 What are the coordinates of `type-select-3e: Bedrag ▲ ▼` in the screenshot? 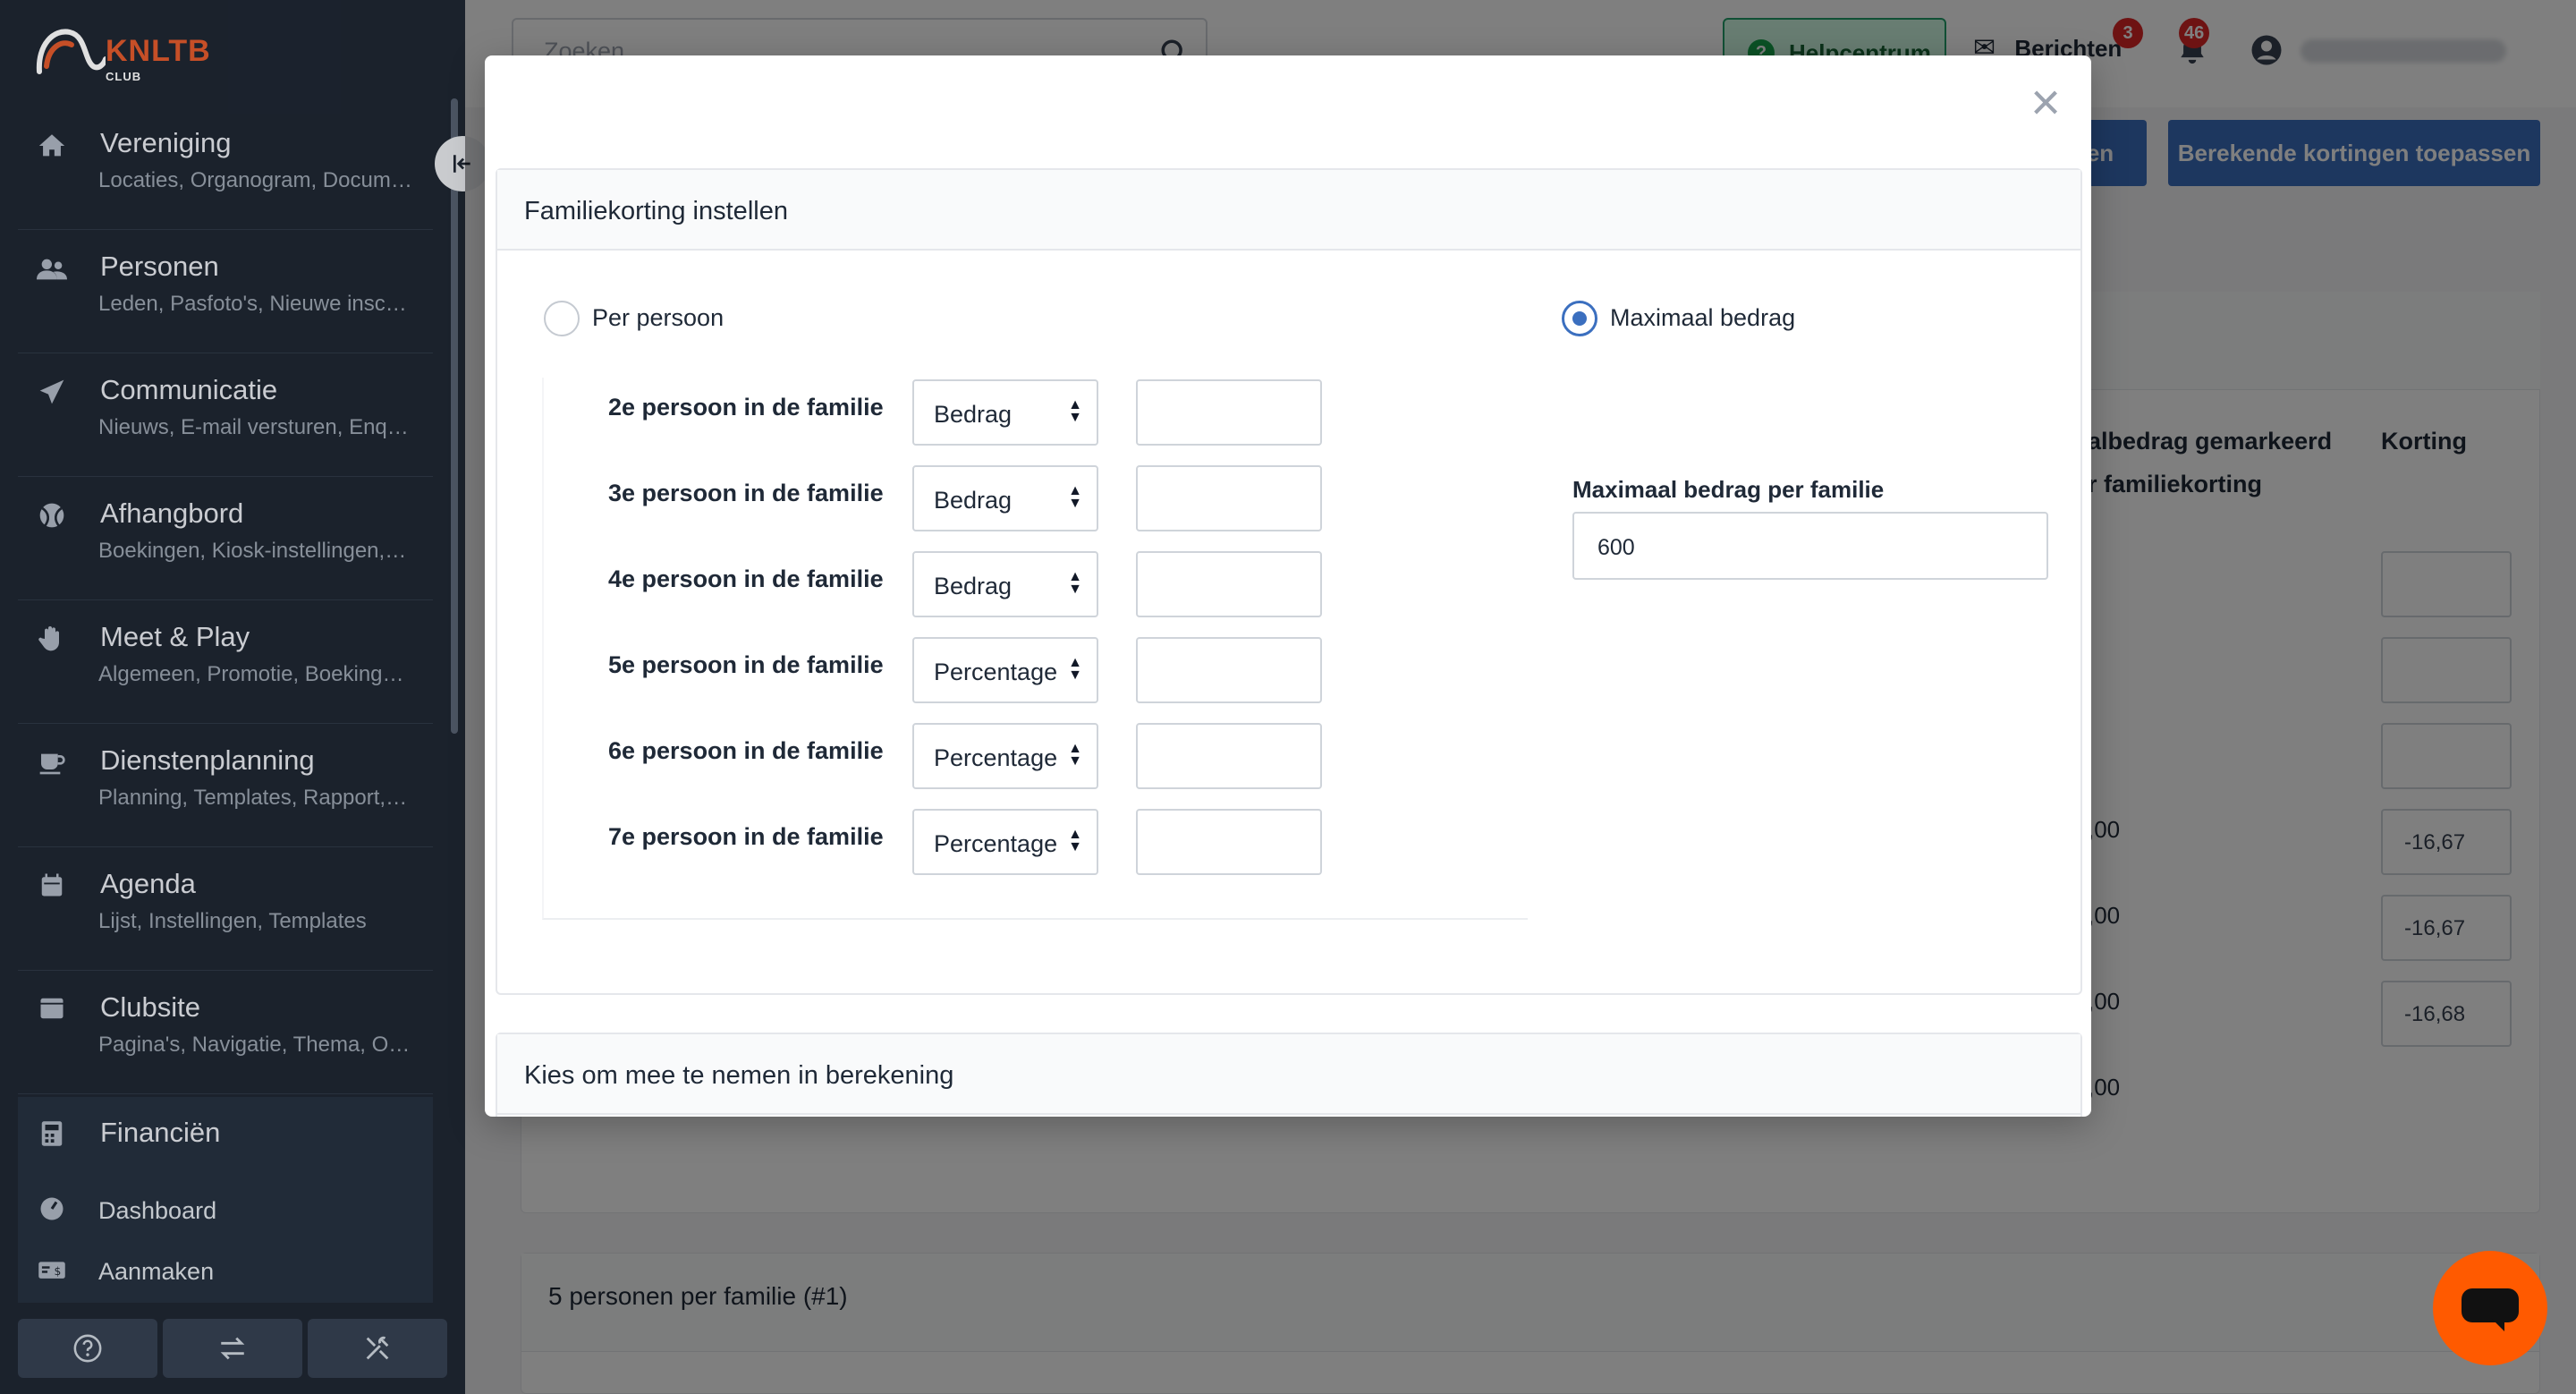 It's located at (1005, 498).